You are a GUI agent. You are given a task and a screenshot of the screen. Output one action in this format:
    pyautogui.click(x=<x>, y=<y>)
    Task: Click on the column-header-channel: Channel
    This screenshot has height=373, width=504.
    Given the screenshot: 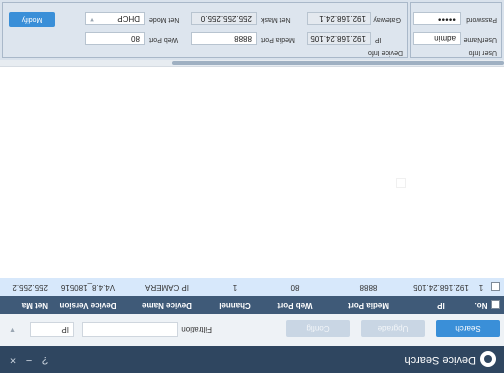 What is the action you would take?
    pyautogui.click(x=235, y=305)
    